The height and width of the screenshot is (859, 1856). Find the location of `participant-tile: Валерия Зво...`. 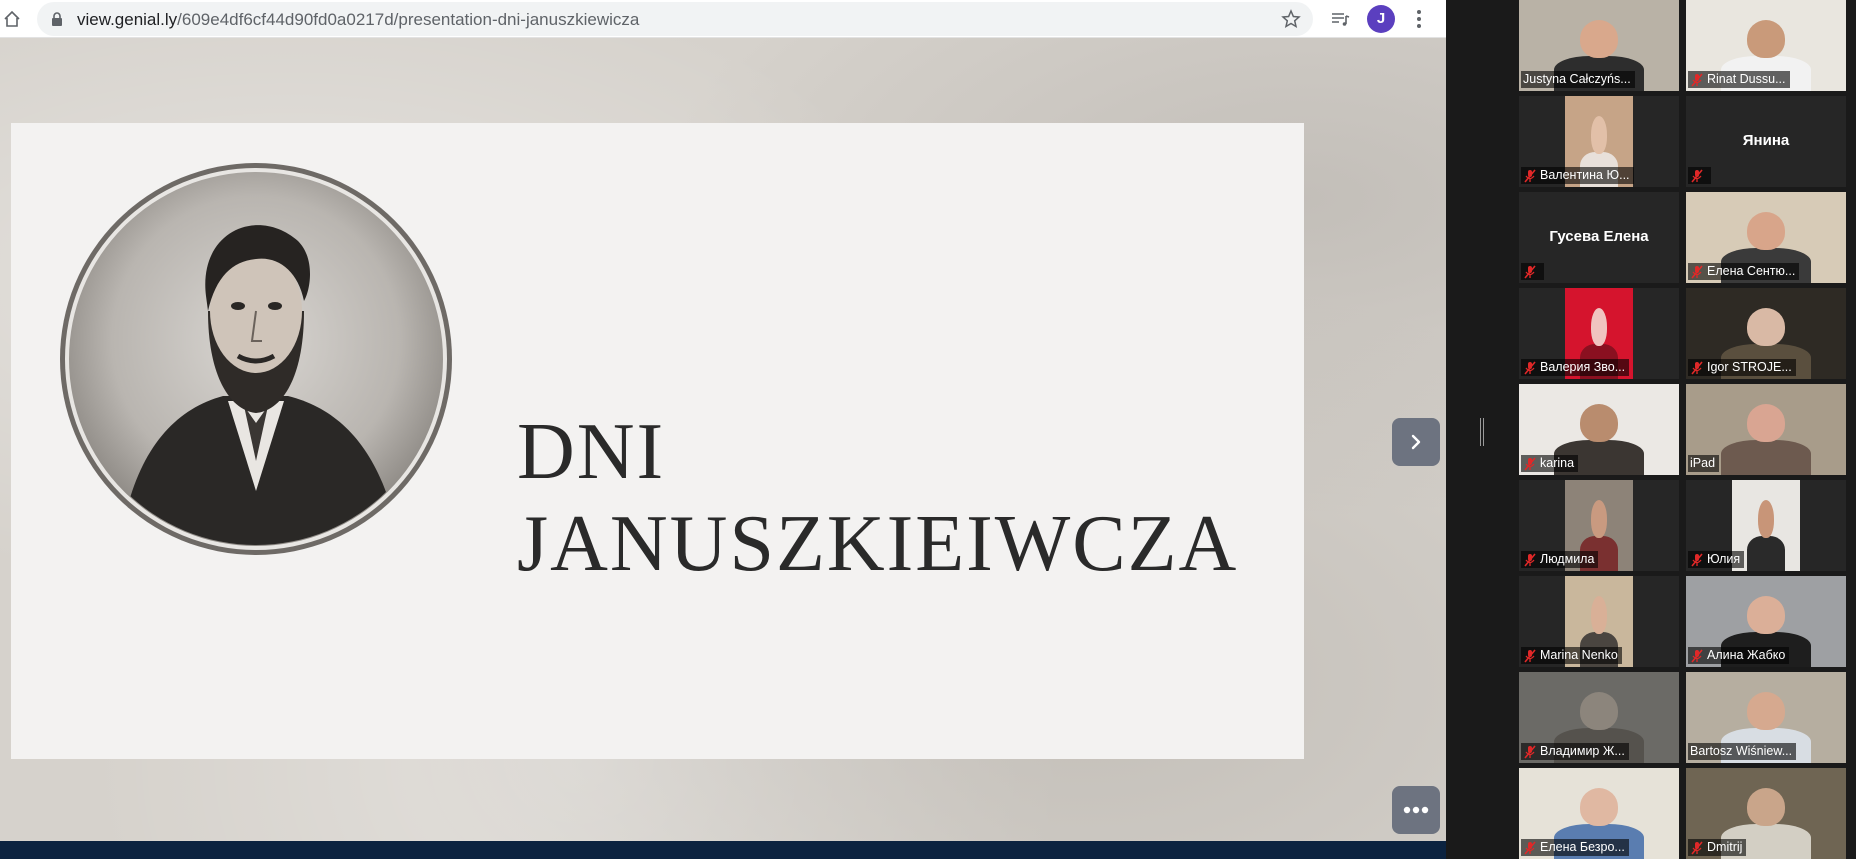

participant-tile: Валерия Зво... is located at coordinates (1599, 333).